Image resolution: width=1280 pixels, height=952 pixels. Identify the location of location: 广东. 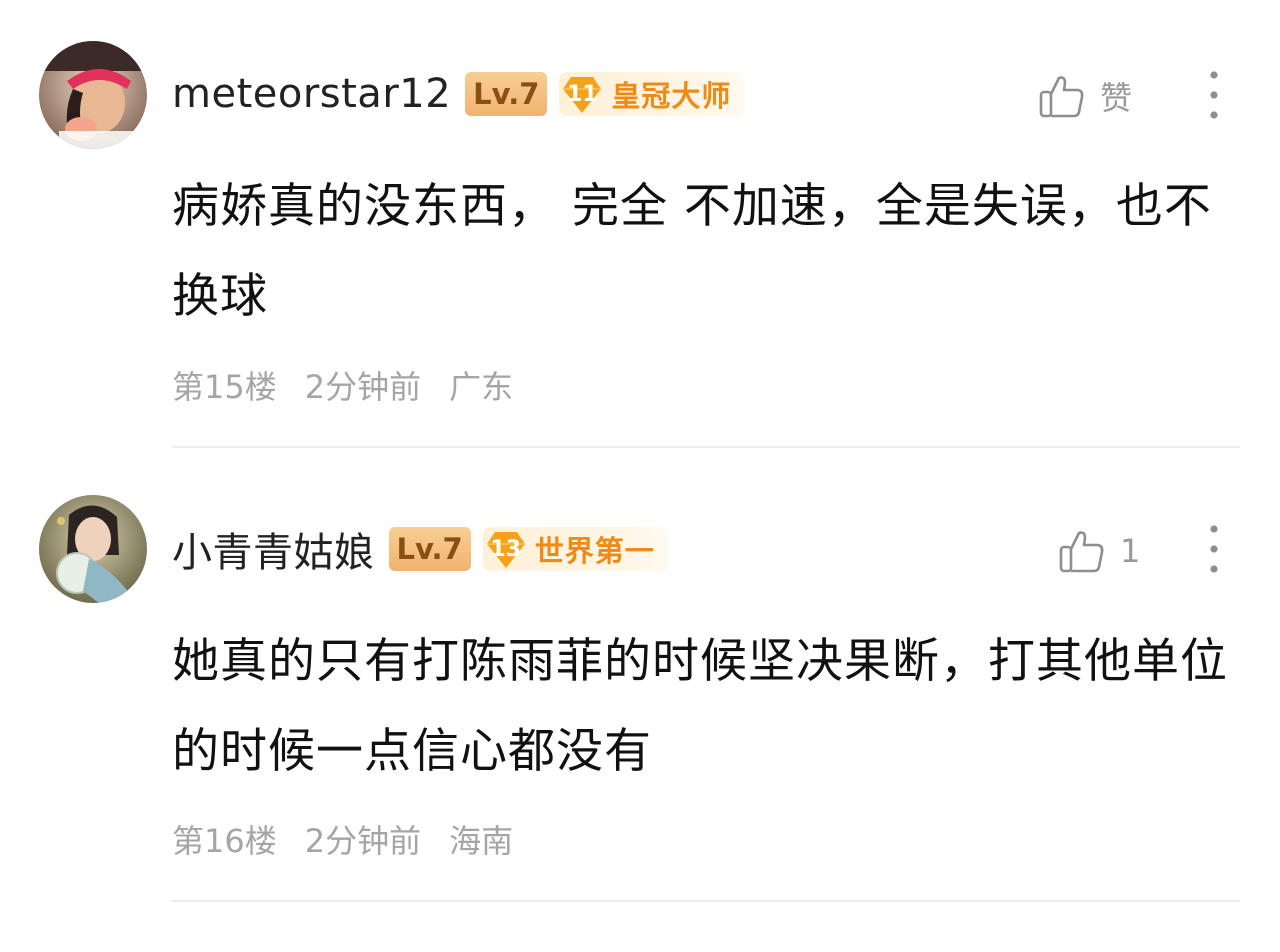
(481, 387).